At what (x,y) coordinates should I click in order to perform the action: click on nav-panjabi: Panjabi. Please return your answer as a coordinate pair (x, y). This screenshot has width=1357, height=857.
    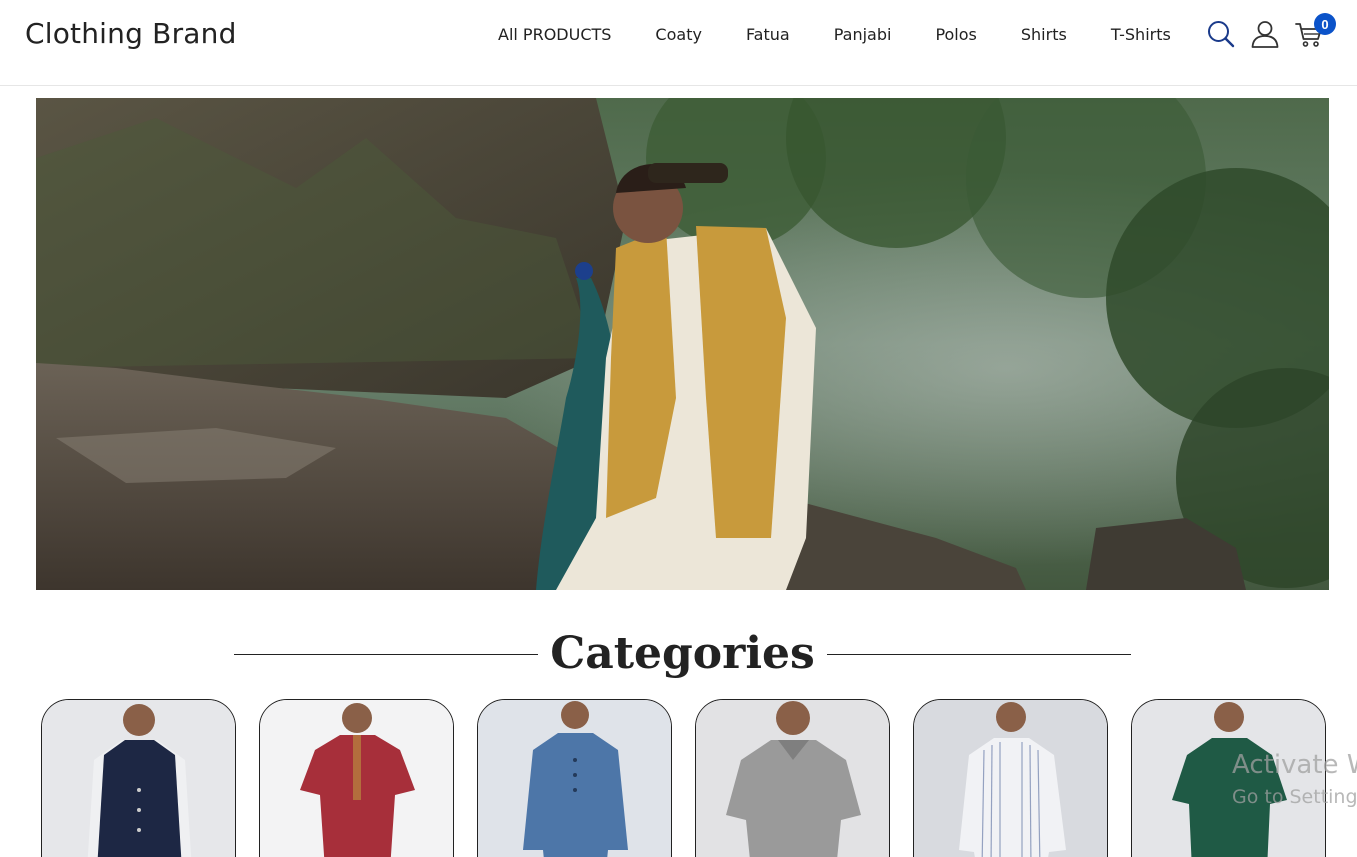
    Looking at the image, I should click on (863, 35).